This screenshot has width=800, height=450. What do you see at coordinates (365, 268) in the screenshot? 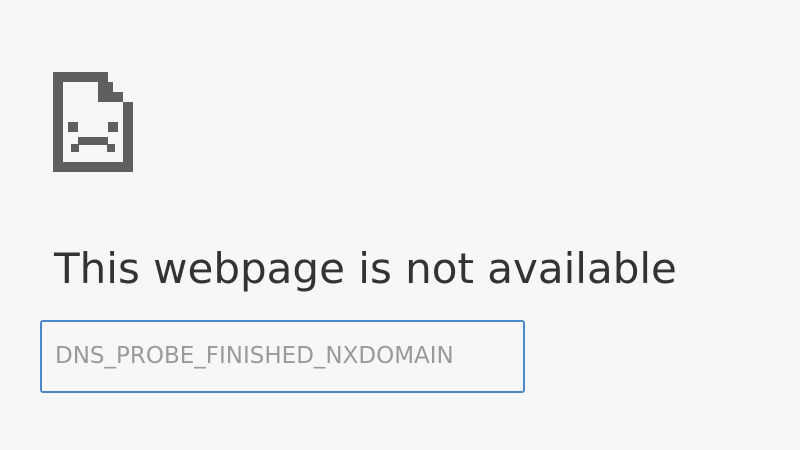
I see `page-title: This webpage is not available` at bounding box center [365, 268].